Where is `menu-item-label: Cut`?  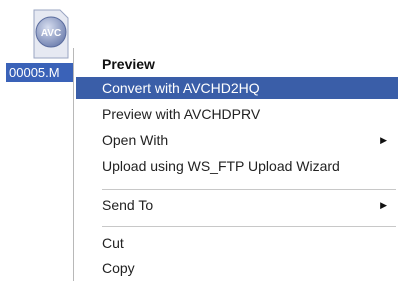 menu-item-label: Cut is located at coordinates (113, 243).